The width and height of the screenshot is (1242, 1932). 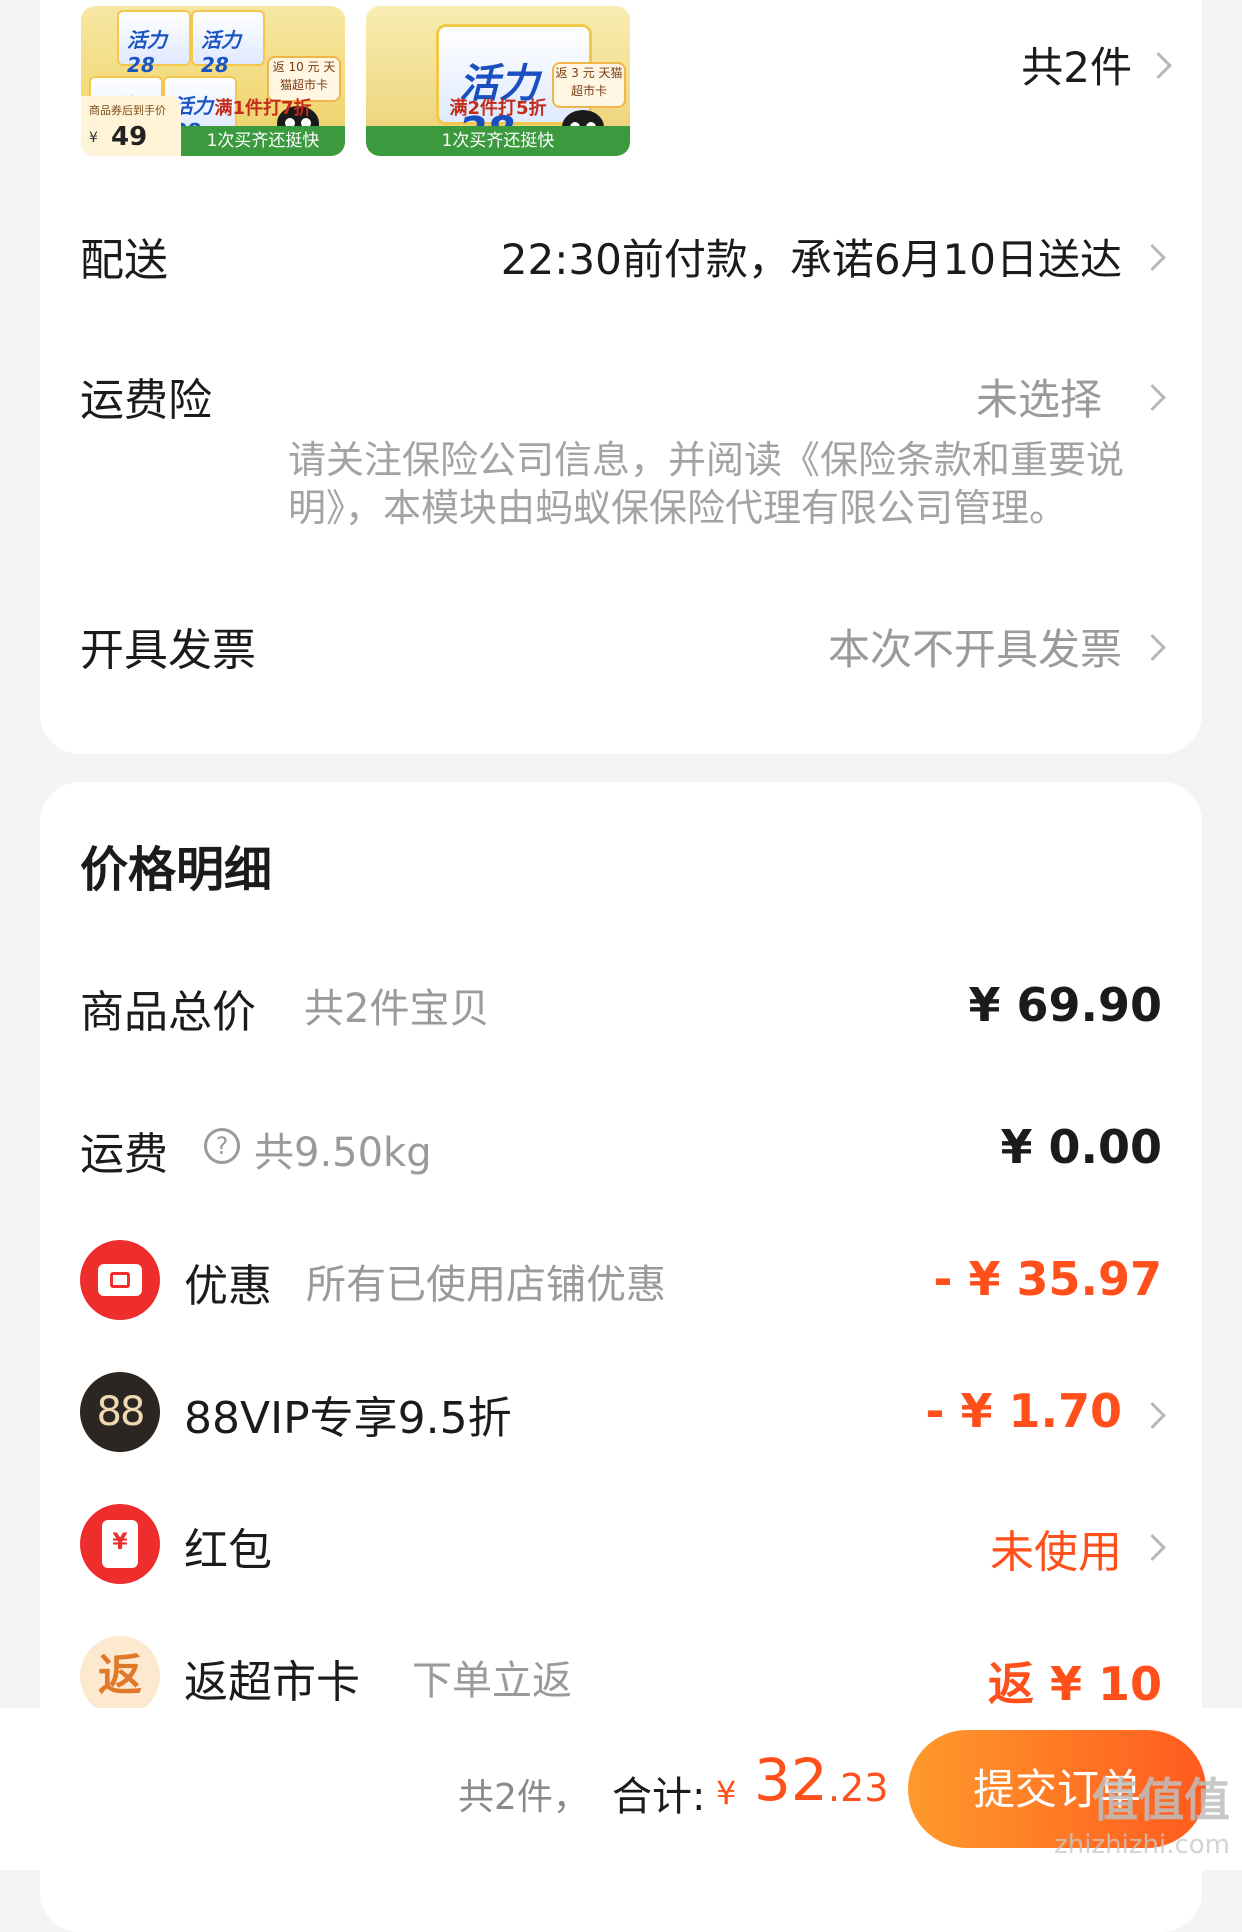 I want to click on total-label: 合计:, so click(x=659, y=1797).